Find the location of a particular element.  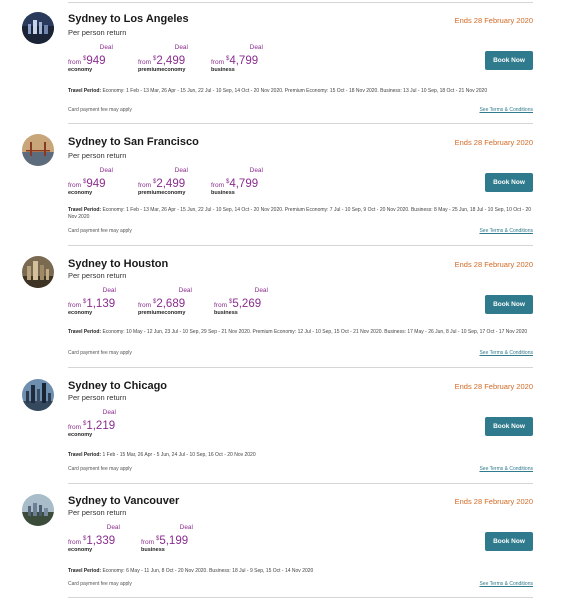

offer-title: Sydney to Houston is located at coordinates (118, 264).